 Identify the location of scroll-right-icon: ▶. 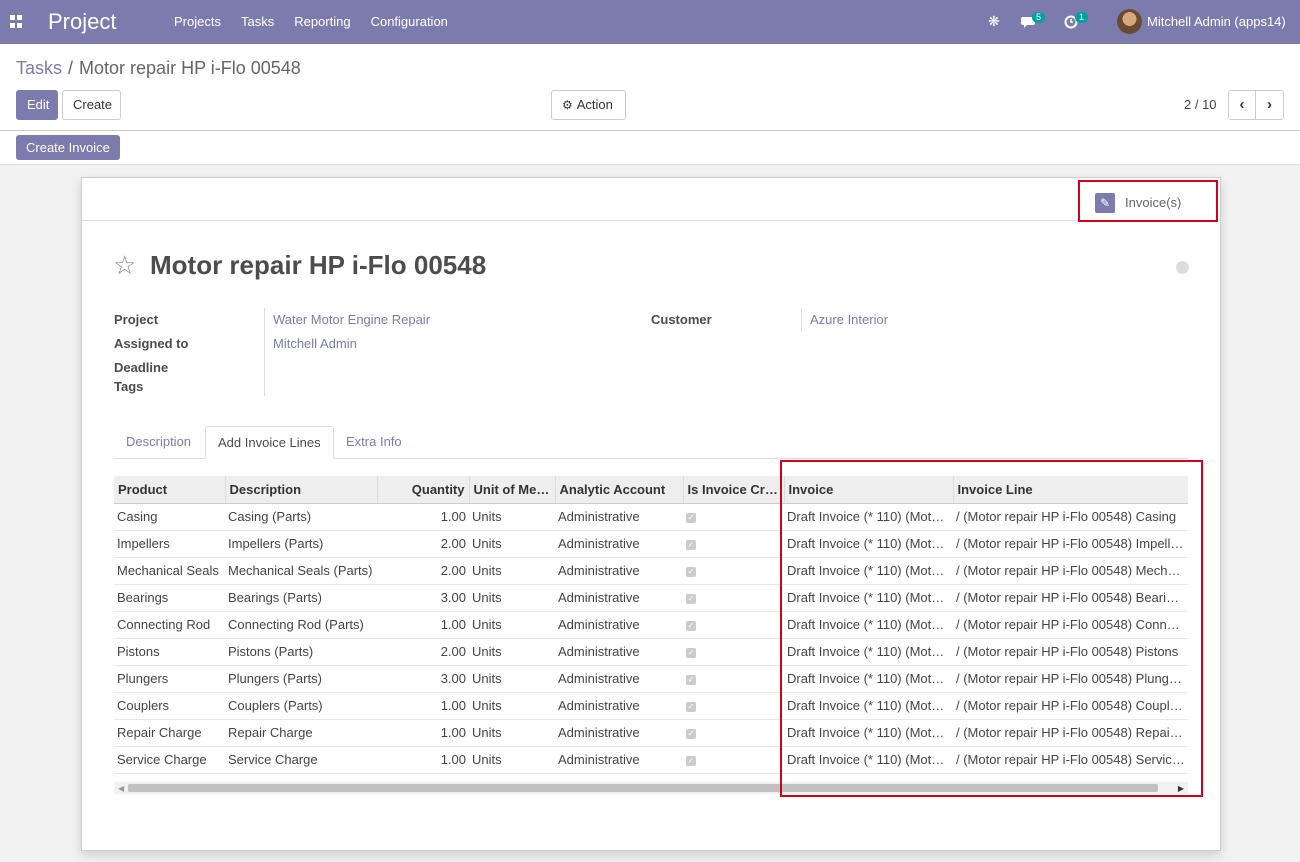
(1181, 788).